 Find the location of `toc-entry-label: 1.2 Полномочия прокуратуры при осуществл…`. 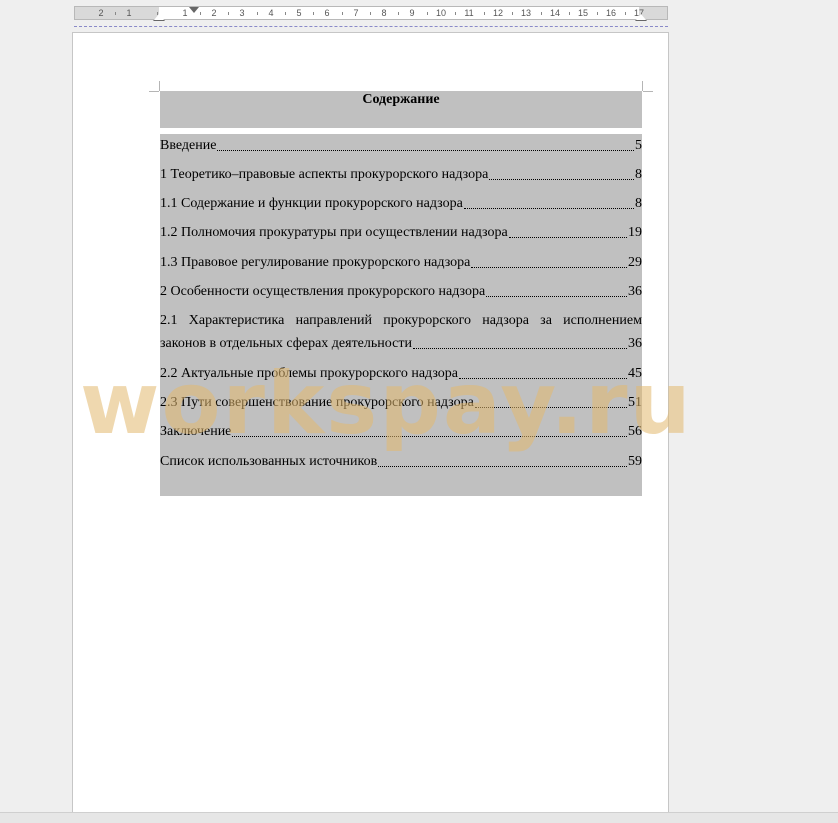

toc-entry-label: 1.2 Полномочия прокуратуры при осуществл… is located at coordinates (334, 232).